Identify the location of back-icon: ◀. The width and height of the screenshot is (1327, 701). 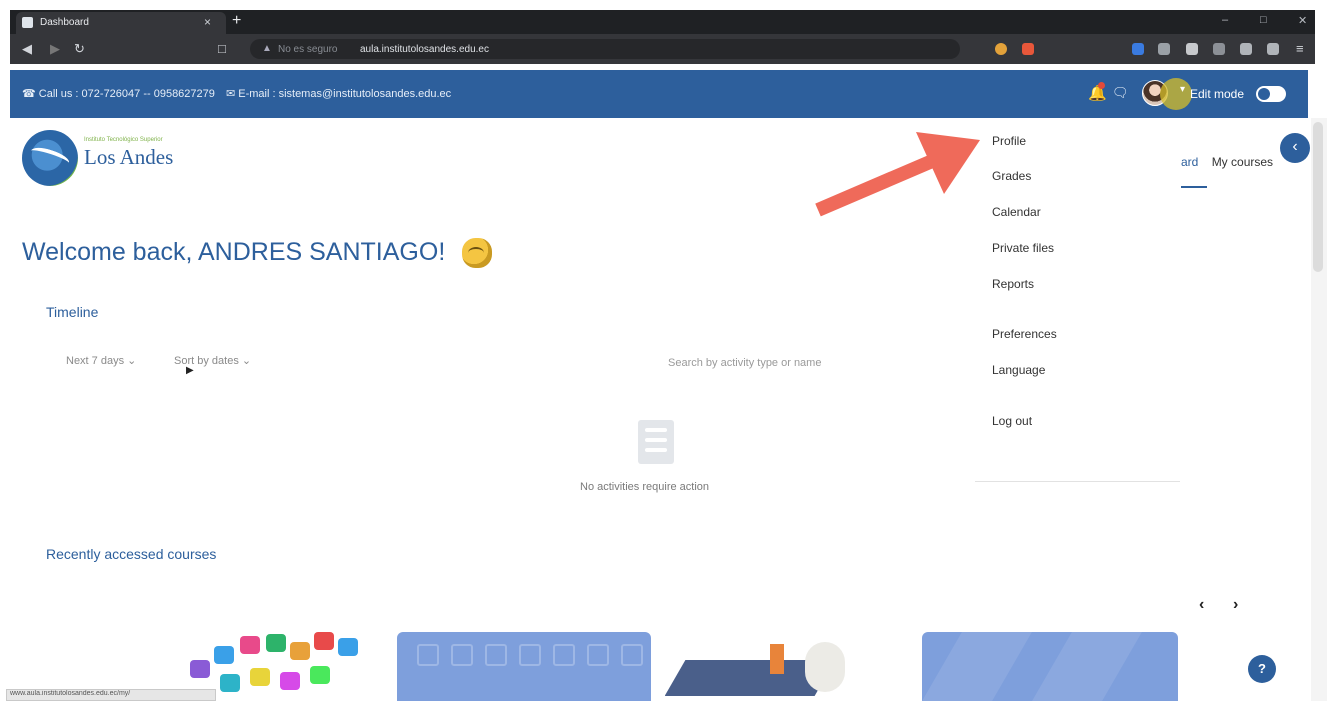
(27, 49).